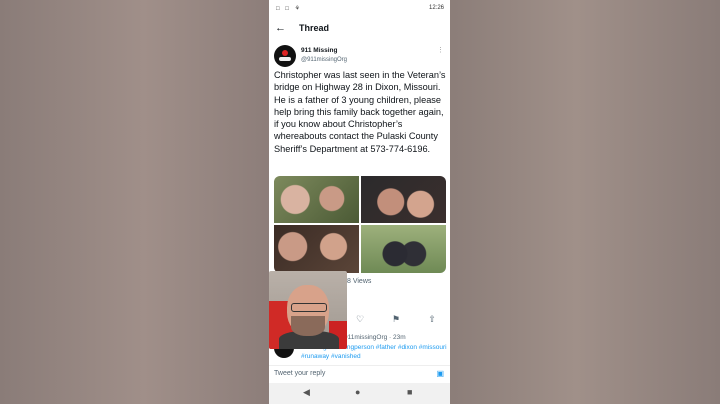  Describe the element at coordinates (289, 9) in the screenshot. I see `status-icons: □ □ ⚘` at that location.